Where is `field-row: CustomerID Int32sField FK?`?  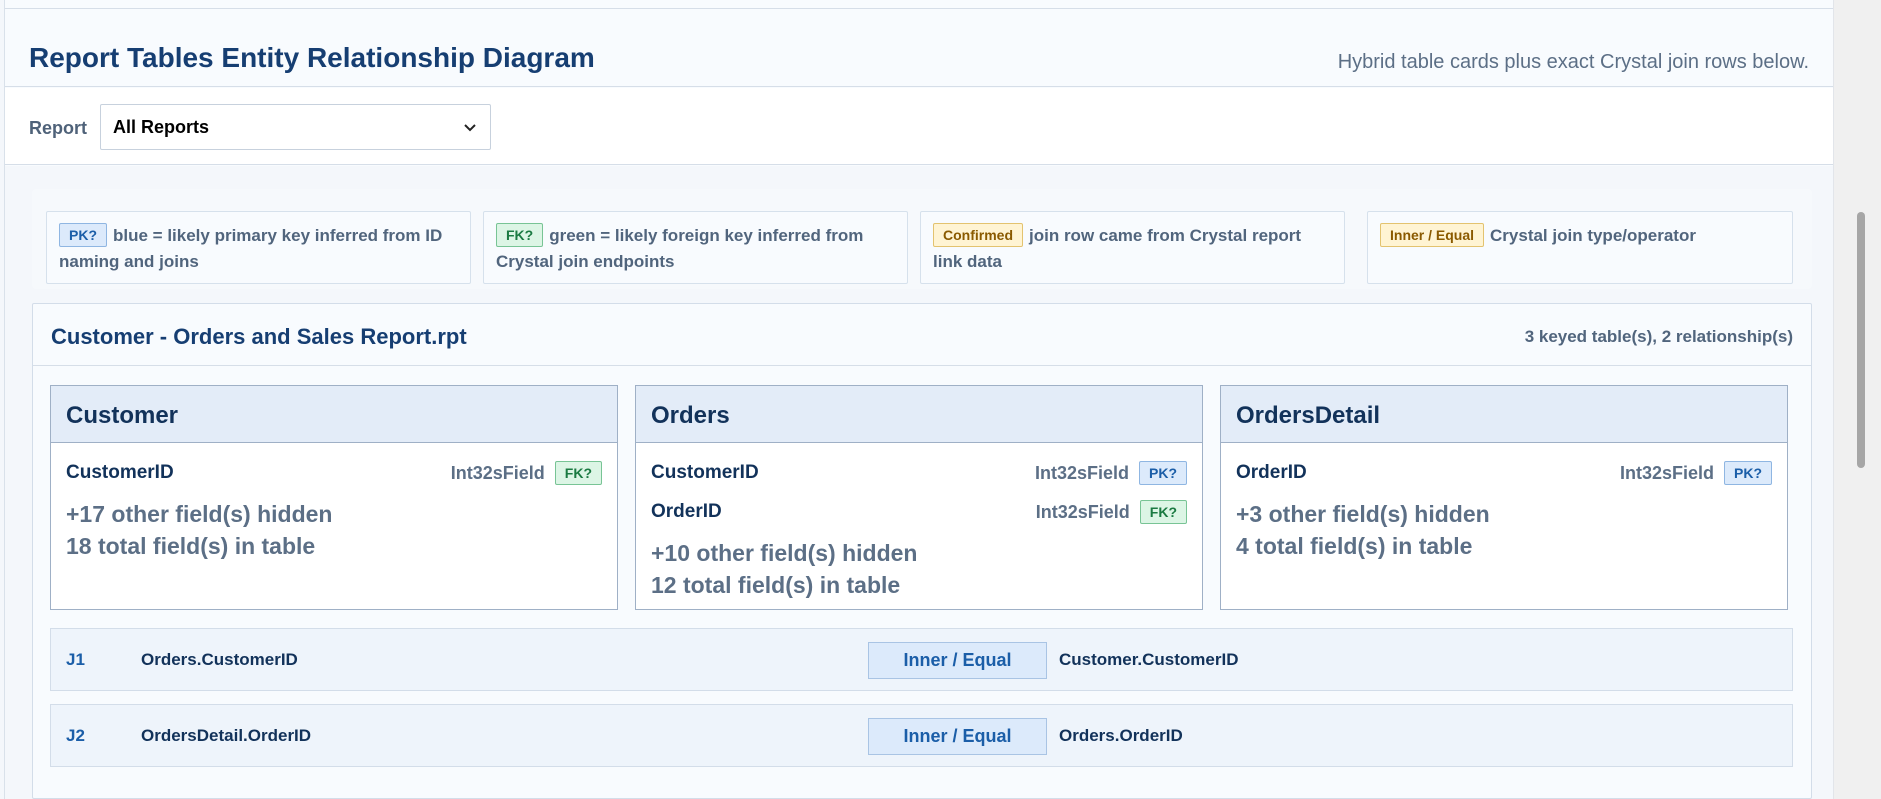 field-row: CustomerID Int32sField FK? is located at coordinates (334, 473).